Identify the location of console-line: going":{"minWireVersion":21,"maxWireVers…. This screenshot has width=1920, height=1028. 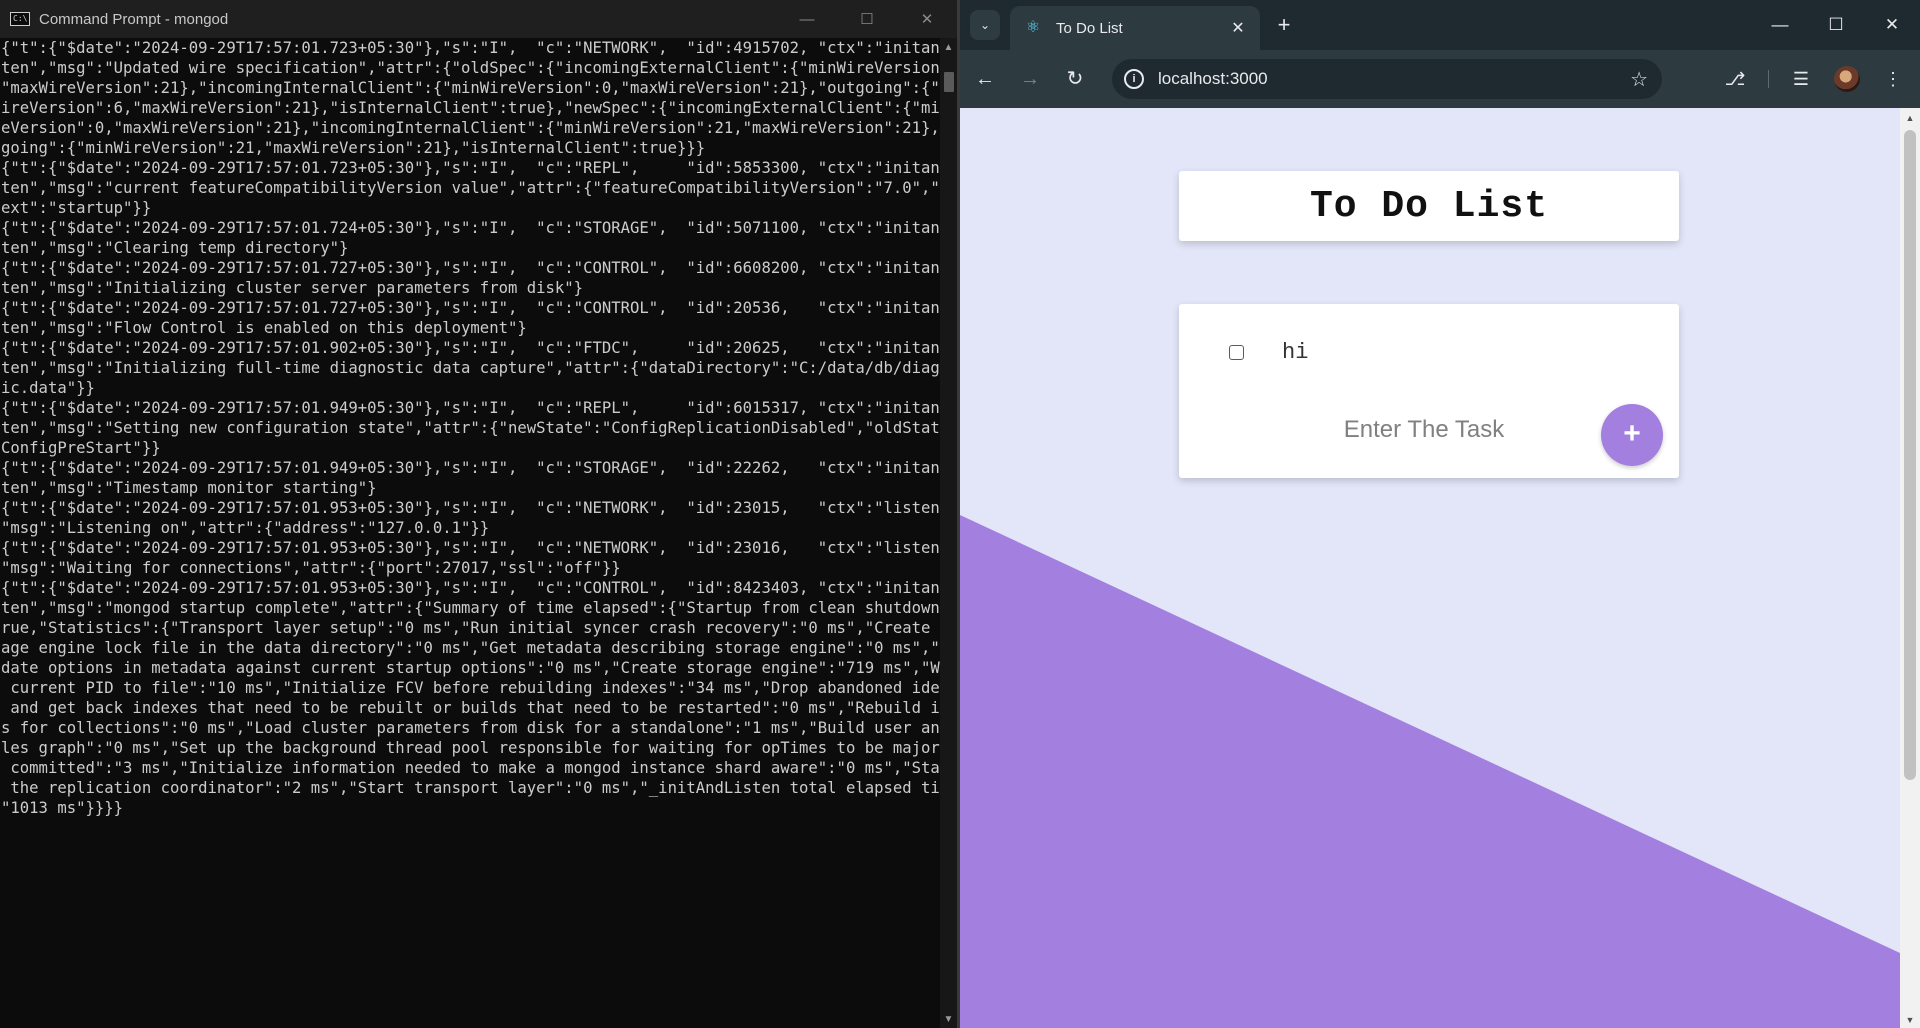
(353, 148).